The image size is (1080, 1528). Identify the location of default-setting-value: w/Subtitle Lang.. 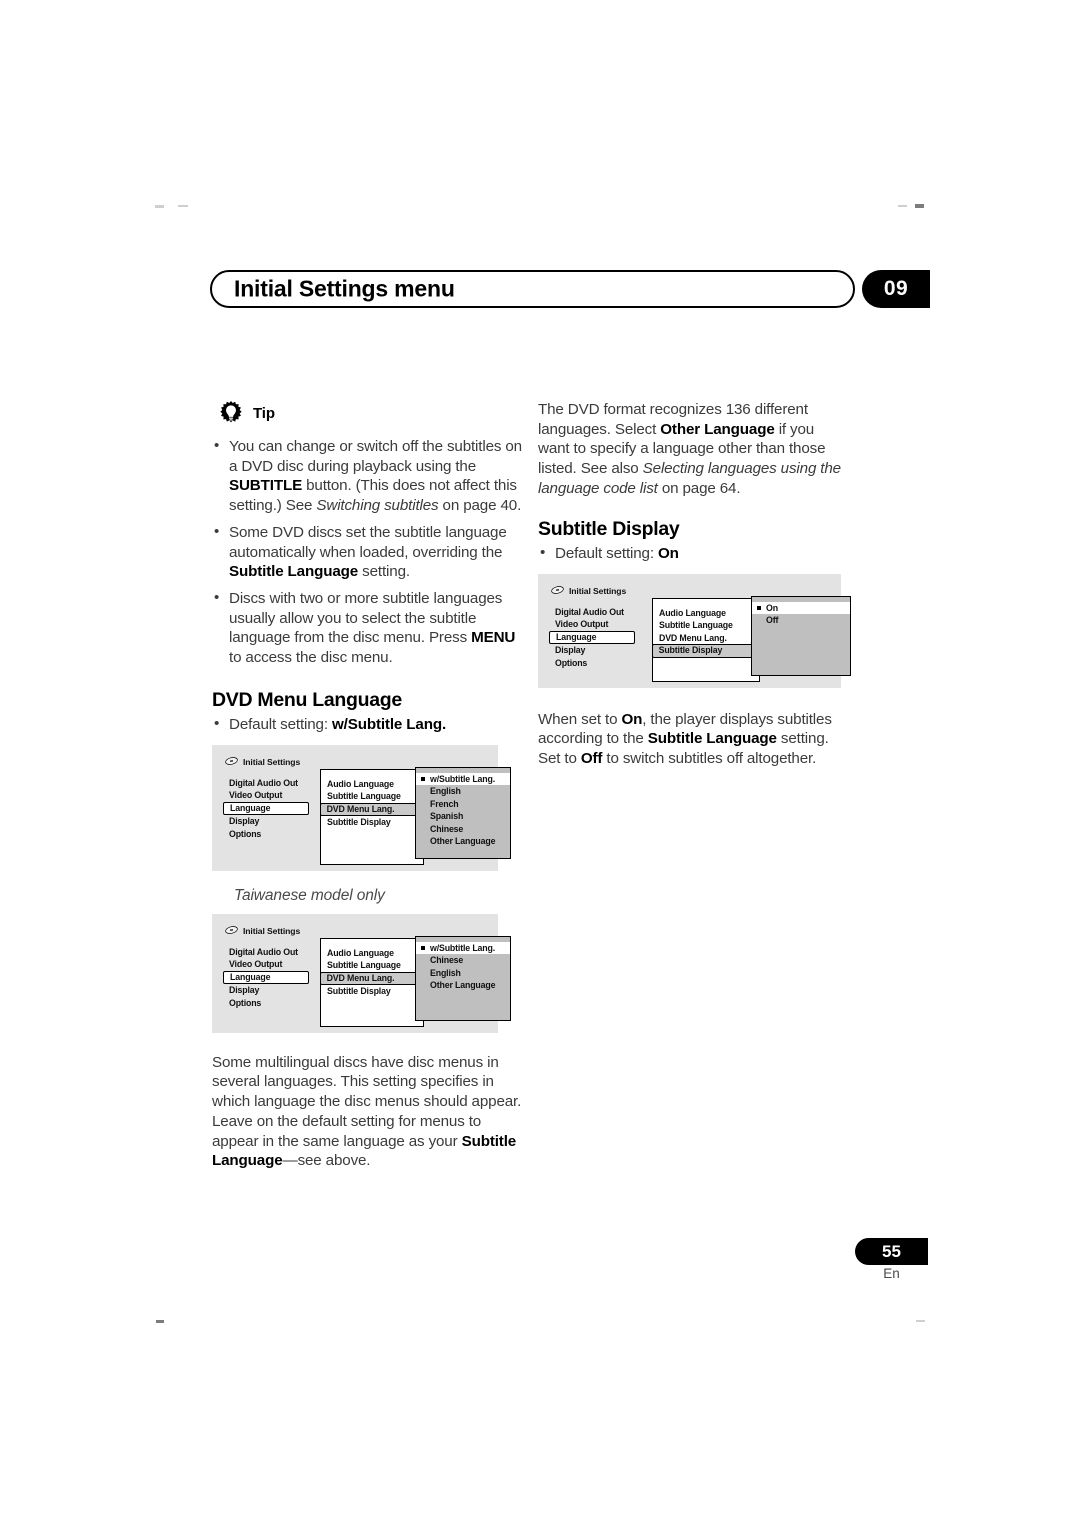
(389, 724).